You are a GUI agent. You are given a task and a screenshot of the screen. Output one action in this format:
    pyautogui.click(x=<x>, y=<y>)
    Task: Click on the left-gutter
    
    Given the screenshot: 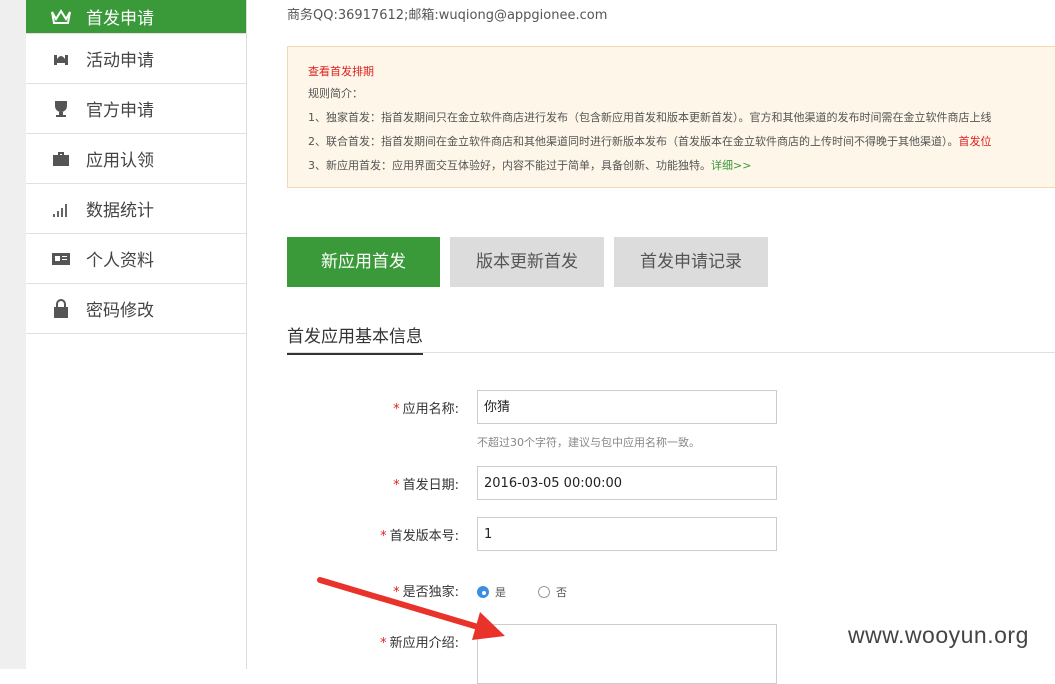 What is the action you would take?
    pyautogui.click(x=13, y=334)
    